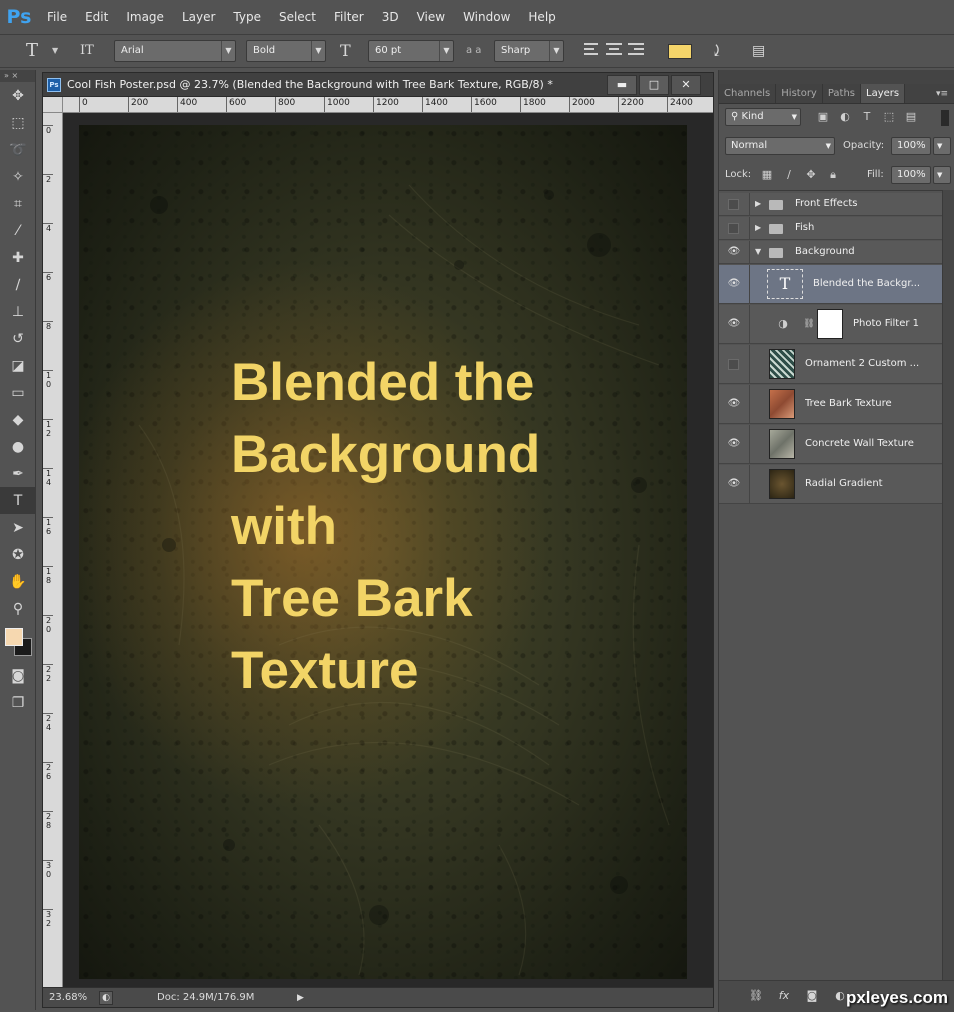 The width and height of the screenshot is (954, 1012). What do you see at coordinates (799, 93) in the screenshot?
I see `tab-history: History` at bounding box center [799, 93].